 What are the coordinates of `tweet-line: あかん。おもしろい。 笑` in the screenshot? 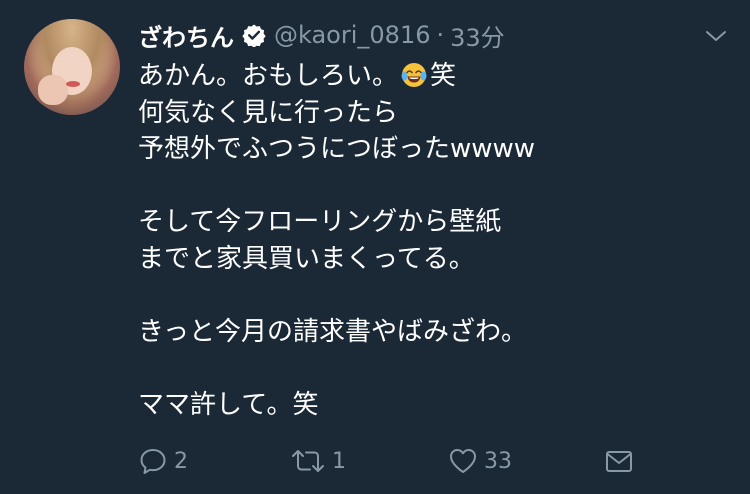 It's located at (433, 76).